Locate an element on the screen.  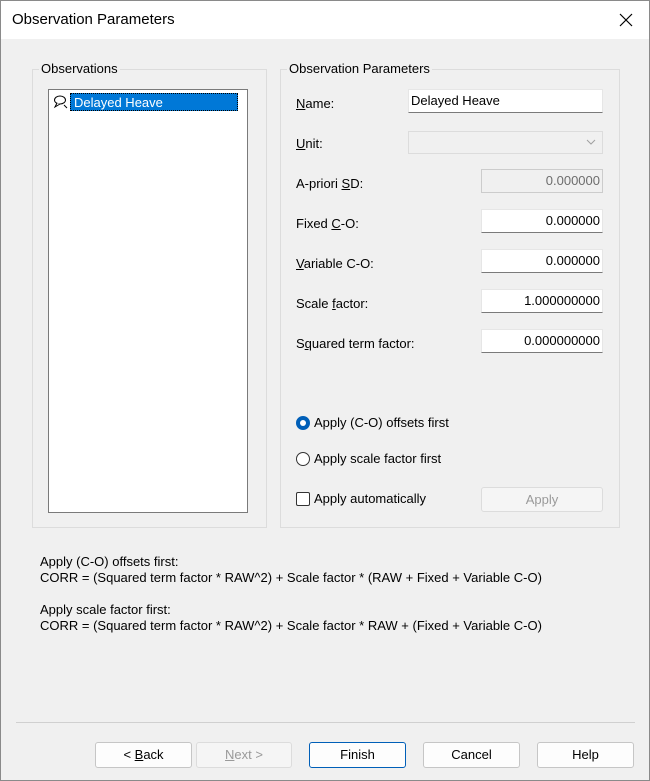
variable-co-field: 0.000000 is located at coordinates (542, 261).